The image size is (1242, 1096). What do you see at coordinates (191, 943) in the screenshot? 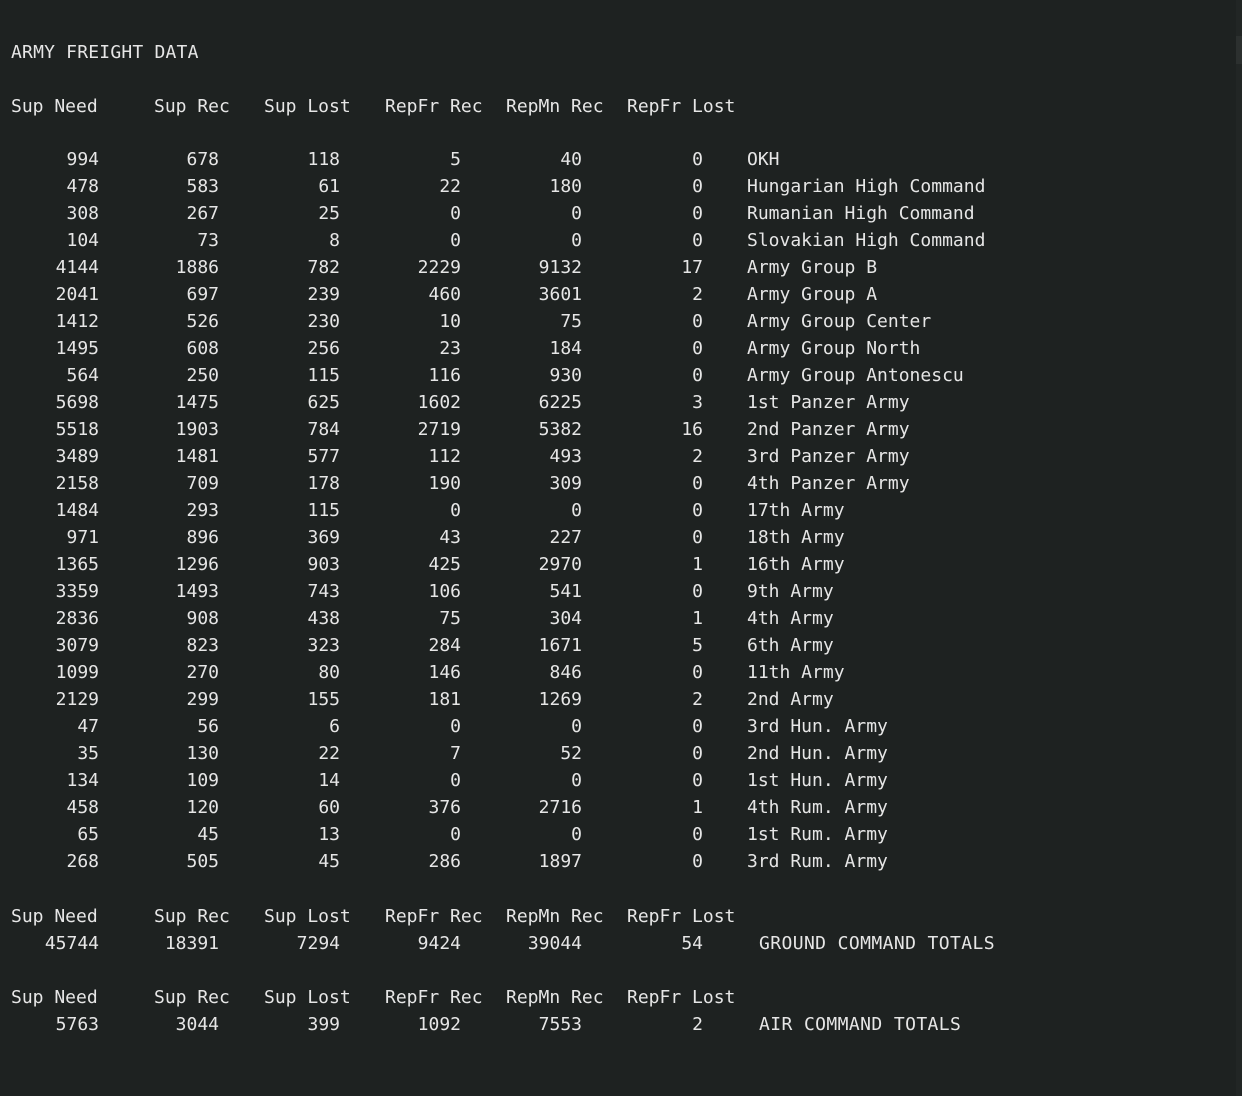
I see `ground-sup-rec: 18391` at bounding box center [191, 943].